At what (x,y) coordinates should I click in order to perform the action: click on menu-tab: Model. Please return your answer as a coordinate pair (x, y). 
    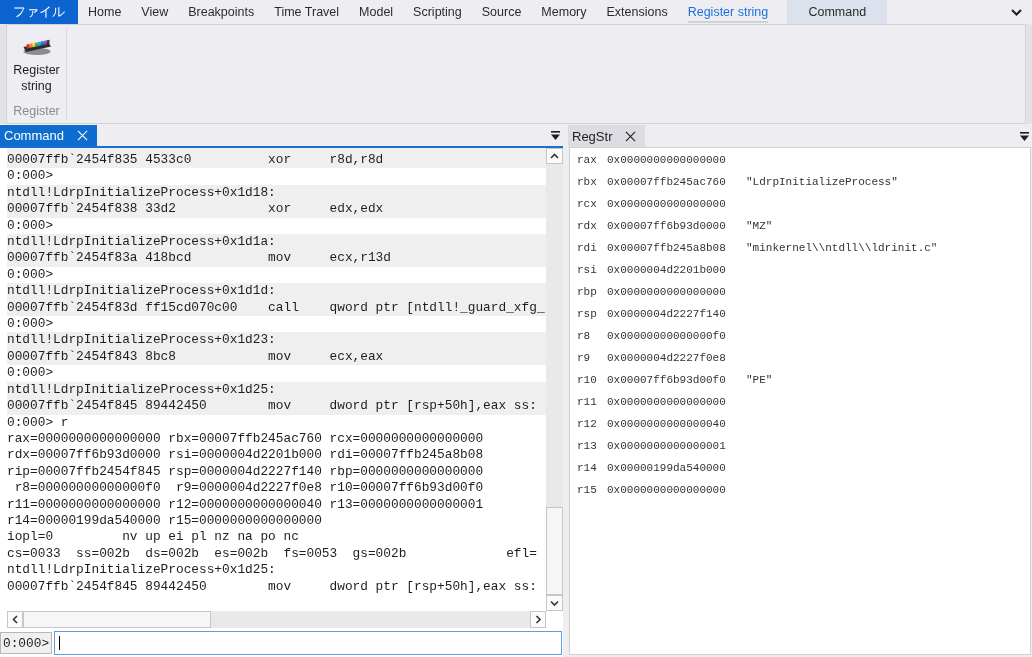
    Looking at the image, I should click on (376, 12).